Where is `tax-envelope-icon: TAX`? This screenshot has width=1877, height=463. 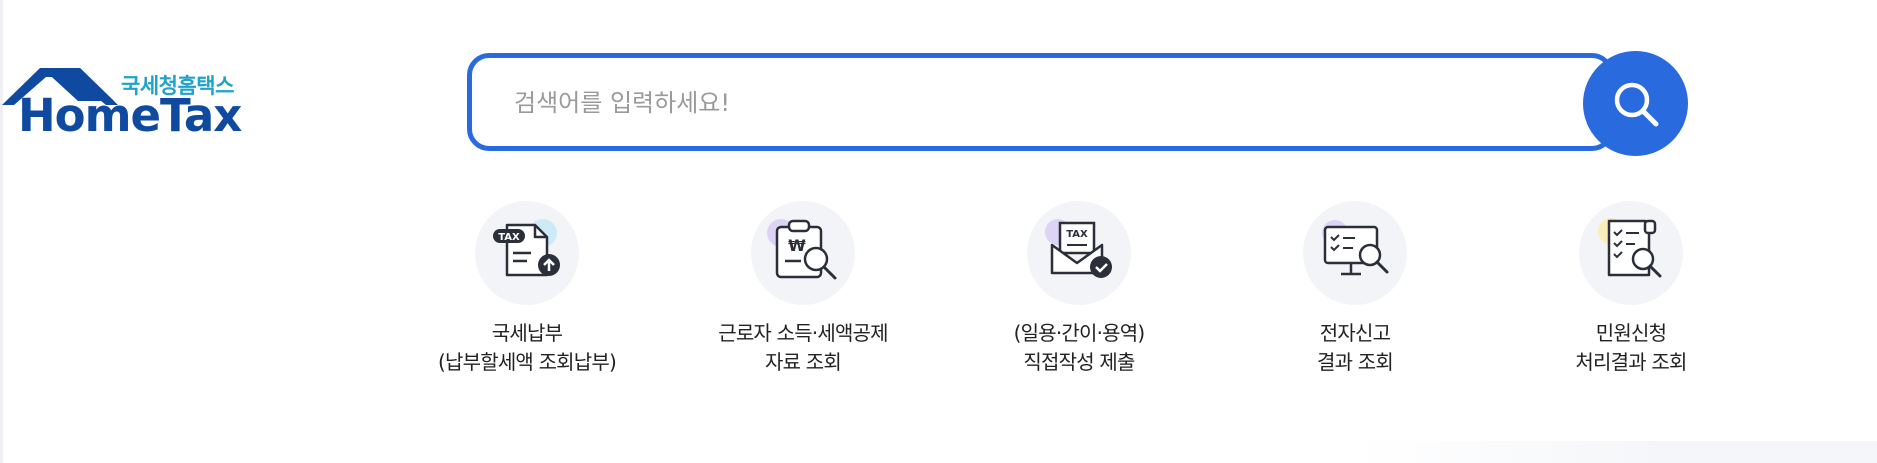
tax-envelope-icon: TAX is located at coordinates (1078, 248).